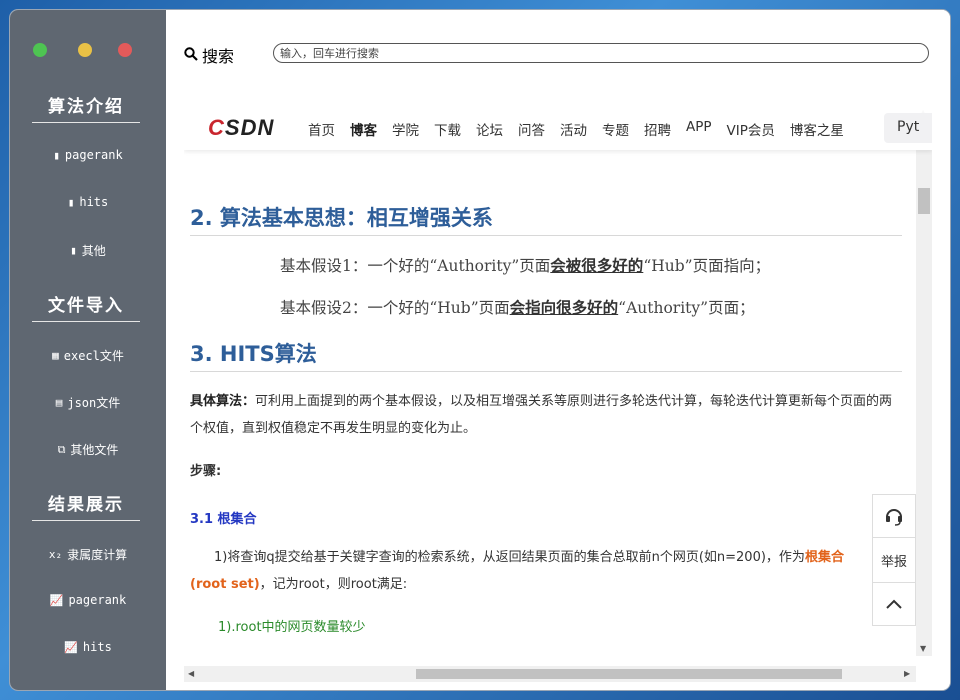  Describe the element at coordinates (55, 355) in the screenshot. I see `table-icon: ▦` at that location.